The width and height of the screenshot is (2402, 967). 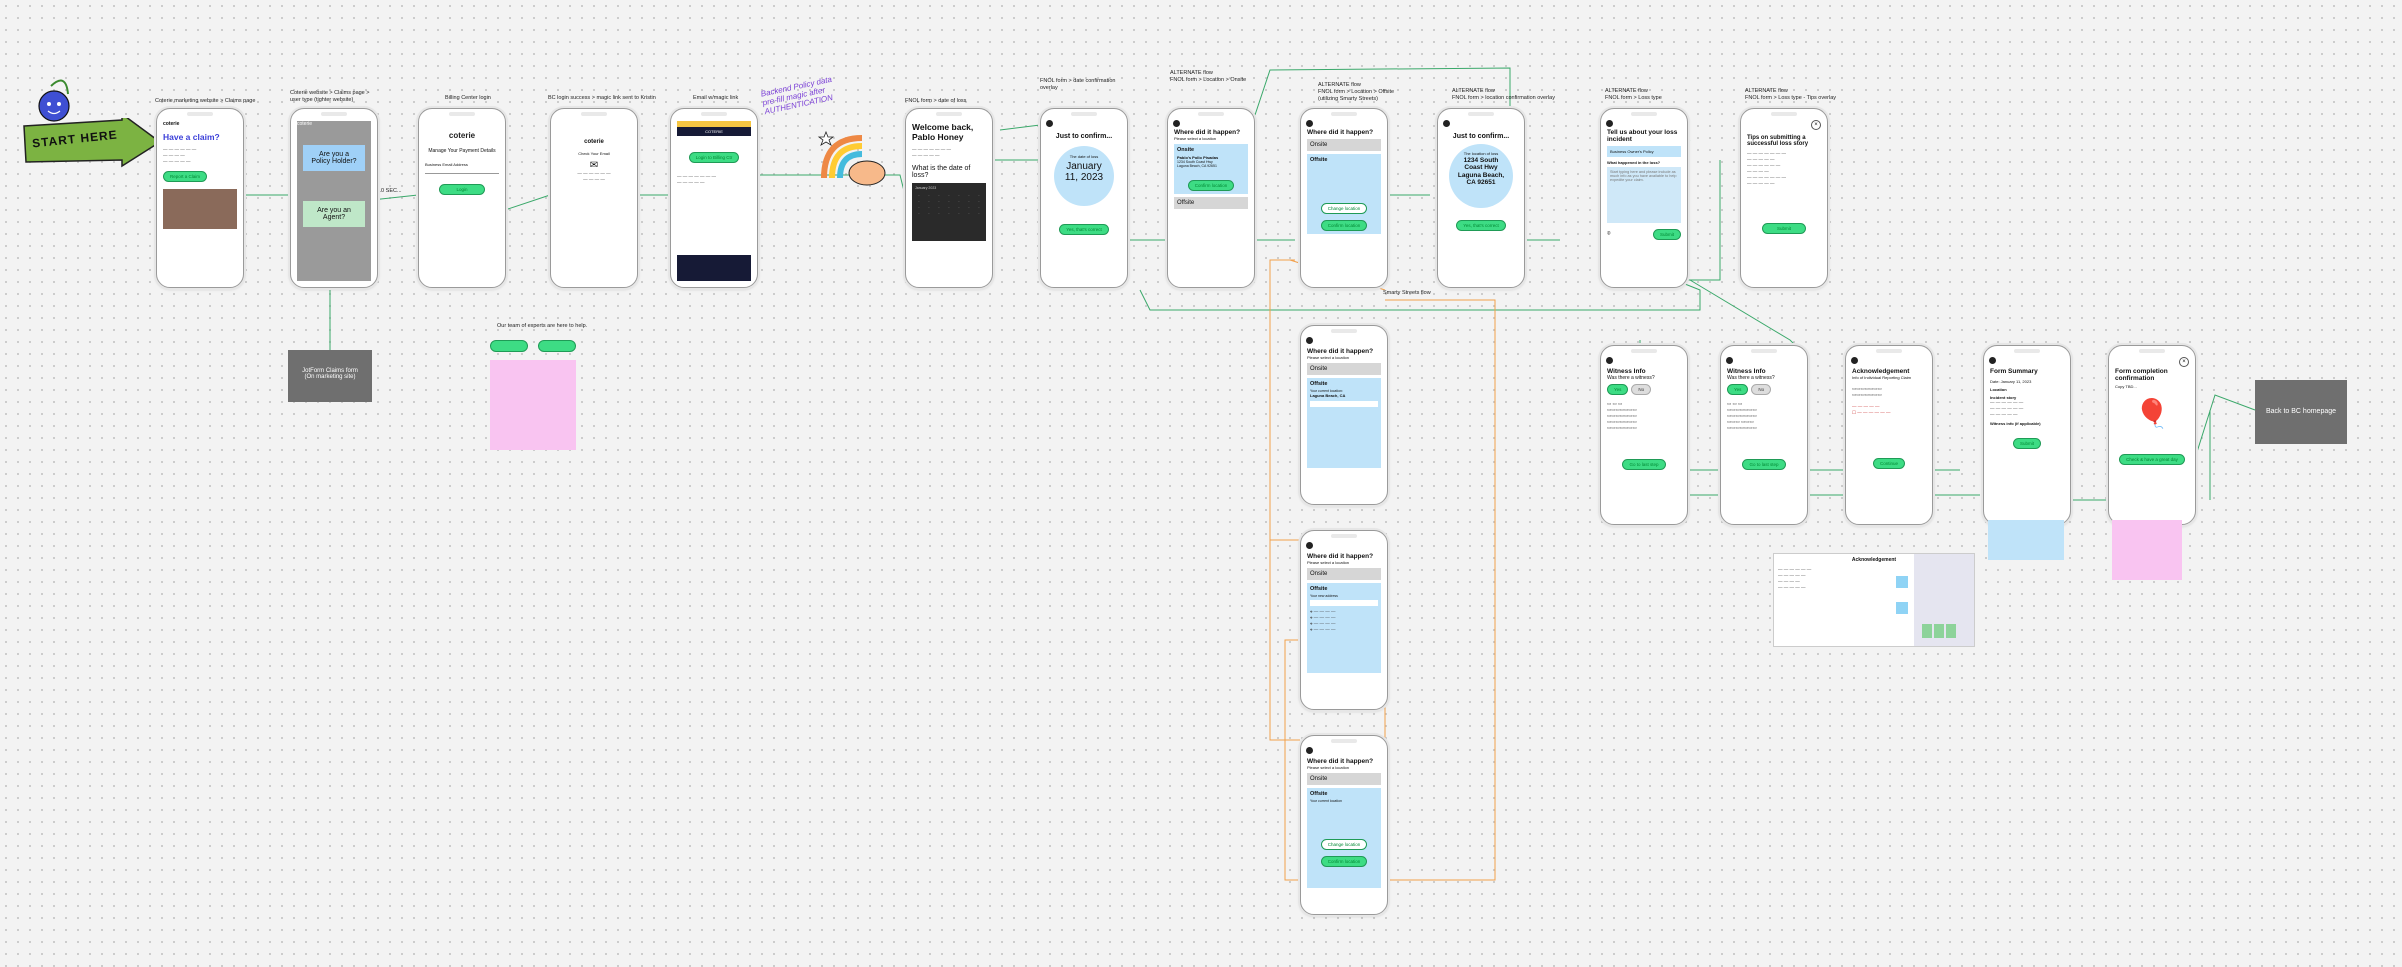 I want to click on date-correct-button: Yes, that's correct, so click(x=1084, y=229).